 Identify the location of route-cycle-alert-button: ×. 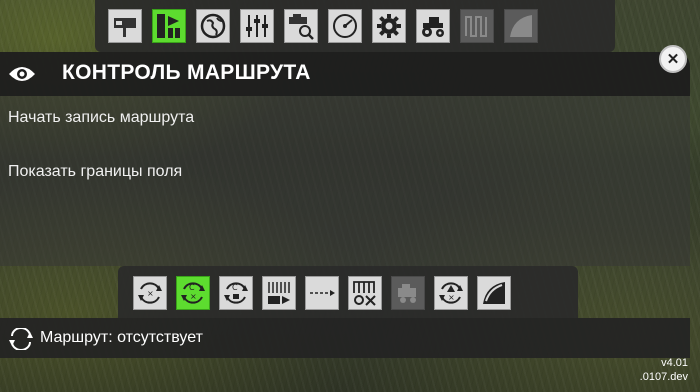
(451, 293).